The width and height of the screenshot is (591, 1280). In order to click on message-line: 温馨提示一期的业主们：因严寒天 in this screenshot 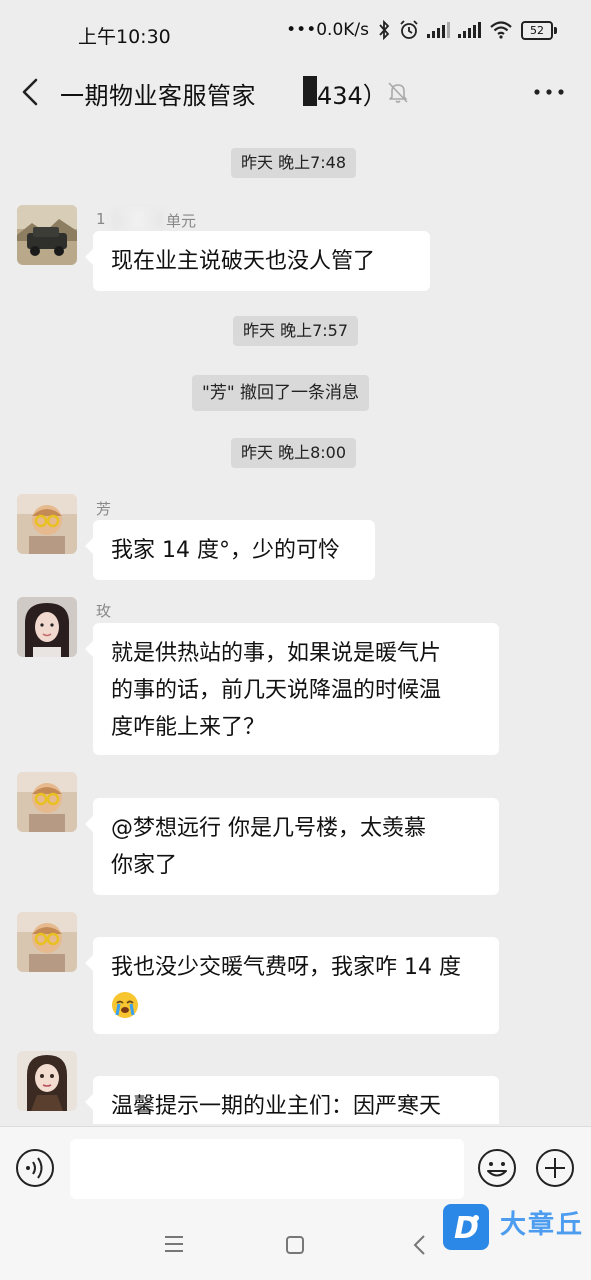, I will do `click(276, 1106)`.